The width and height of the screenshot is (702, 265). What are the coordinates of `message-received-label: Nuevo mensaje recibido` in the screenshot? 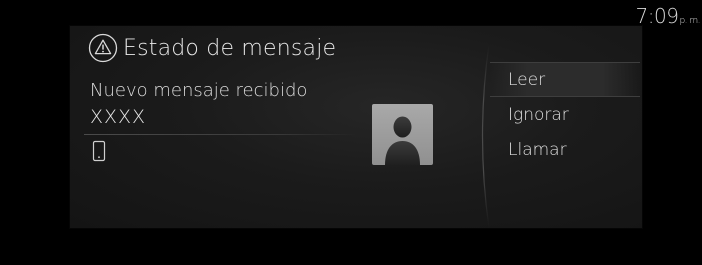 It's located at (199, 90).